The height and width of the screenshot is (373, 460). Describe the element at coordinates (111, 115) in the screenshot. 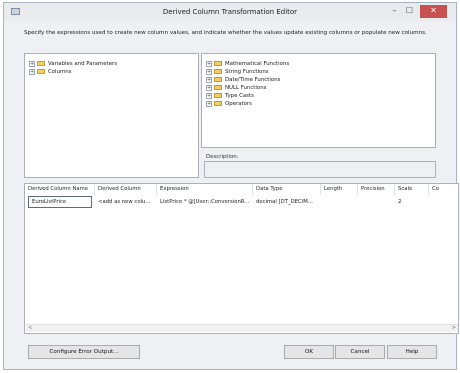

I see `variables-columns-tree: + Variables and Parameters + Columns` at that location.